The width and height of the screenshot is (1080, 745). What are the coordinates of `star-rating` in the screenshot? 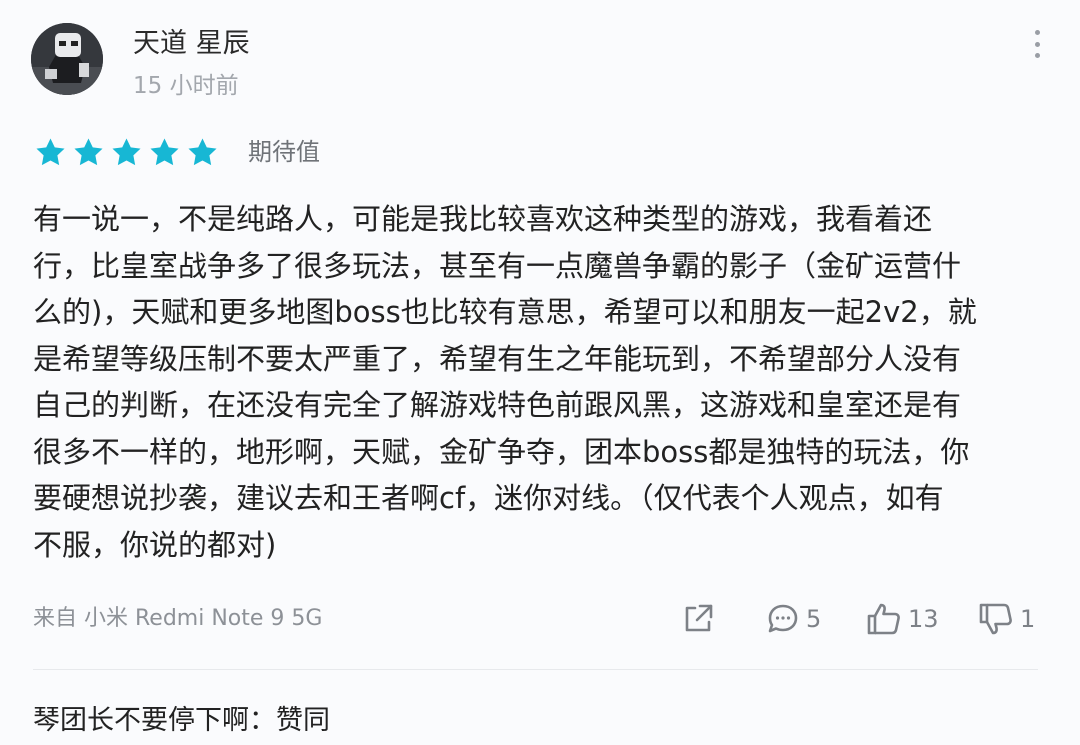 It's located at (126, 152).